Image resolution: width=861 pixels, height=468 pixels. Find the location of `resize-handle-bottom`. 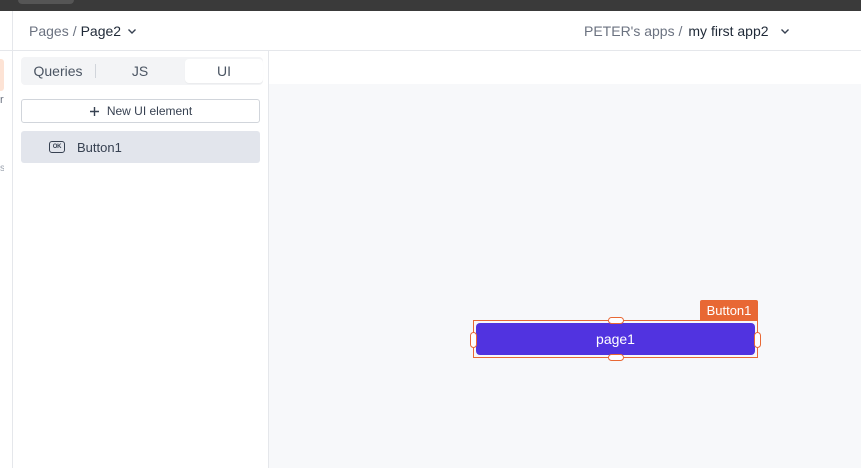

resize-handle-bottom is located at coordinates (616, 357).